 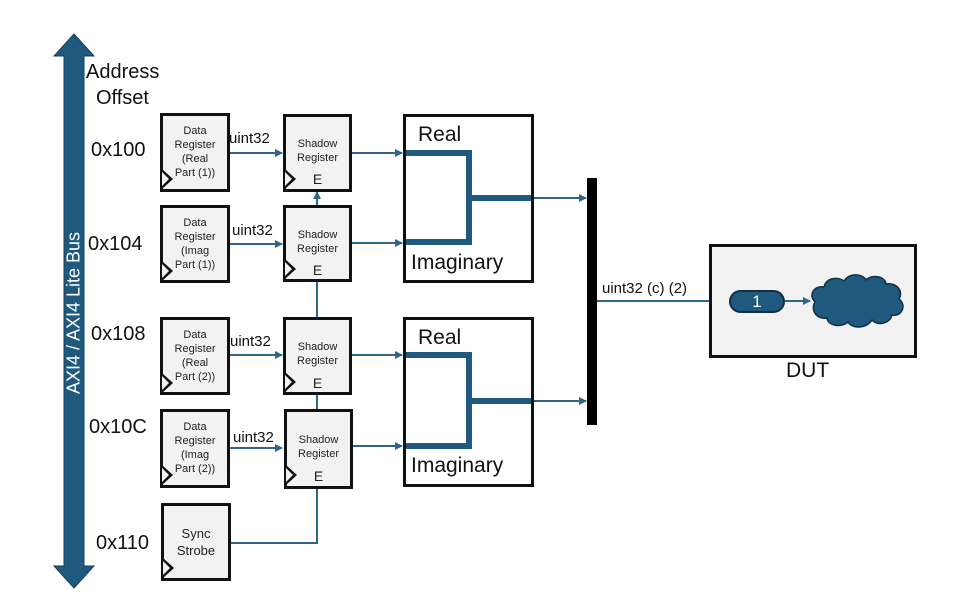 I want to click on line: Strobe, so click(x=196, y=550).